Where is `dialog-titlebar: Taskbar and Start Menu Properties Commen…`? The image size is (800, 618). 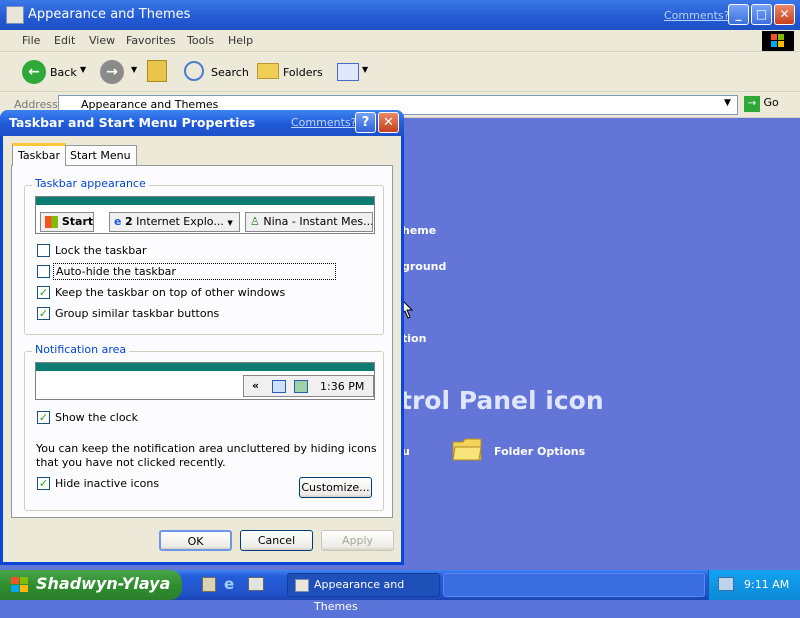 dialog-titlebar: Taskbar and Start Menu Properties Commen… is located at coordinates (202, 123).